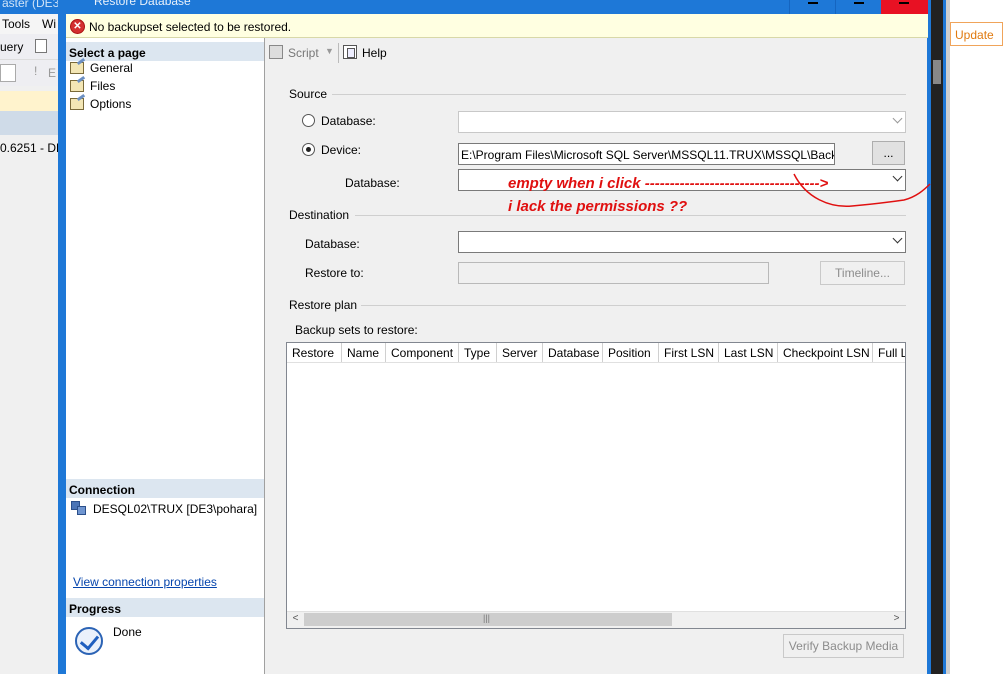 The width and height of the screenshot is (1003, 674). I want to click on script-icon, so click(276, 52).